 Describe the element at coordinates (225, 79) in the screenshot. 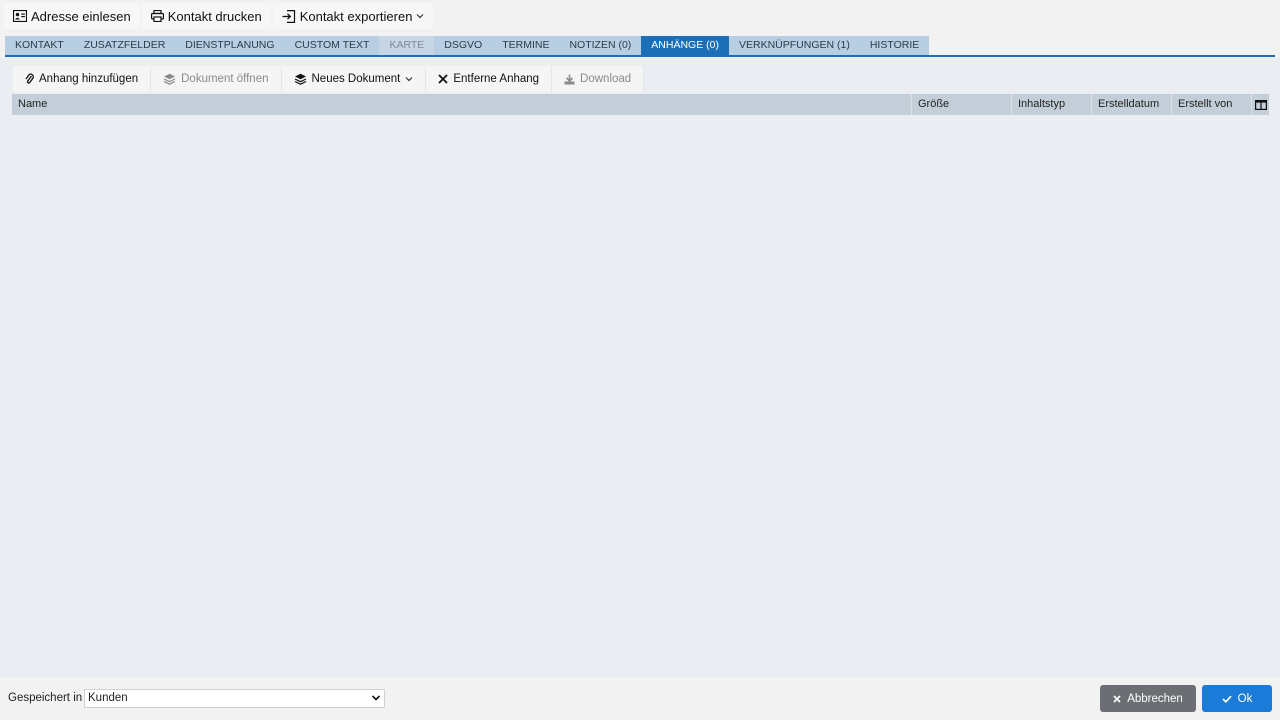

I see `open-document-label: Dokument öffnen` at that location.